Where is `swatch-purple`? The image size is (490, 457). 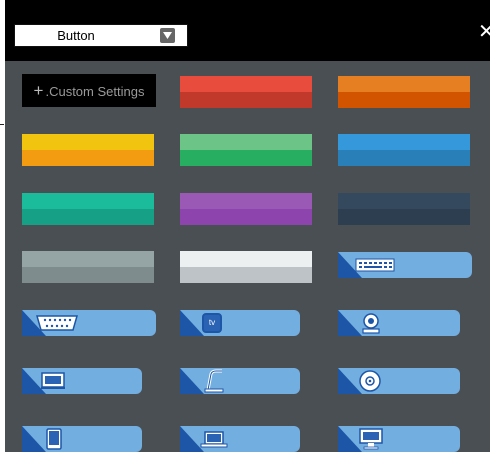 swatch-purple is located at coordinates (246, 209).